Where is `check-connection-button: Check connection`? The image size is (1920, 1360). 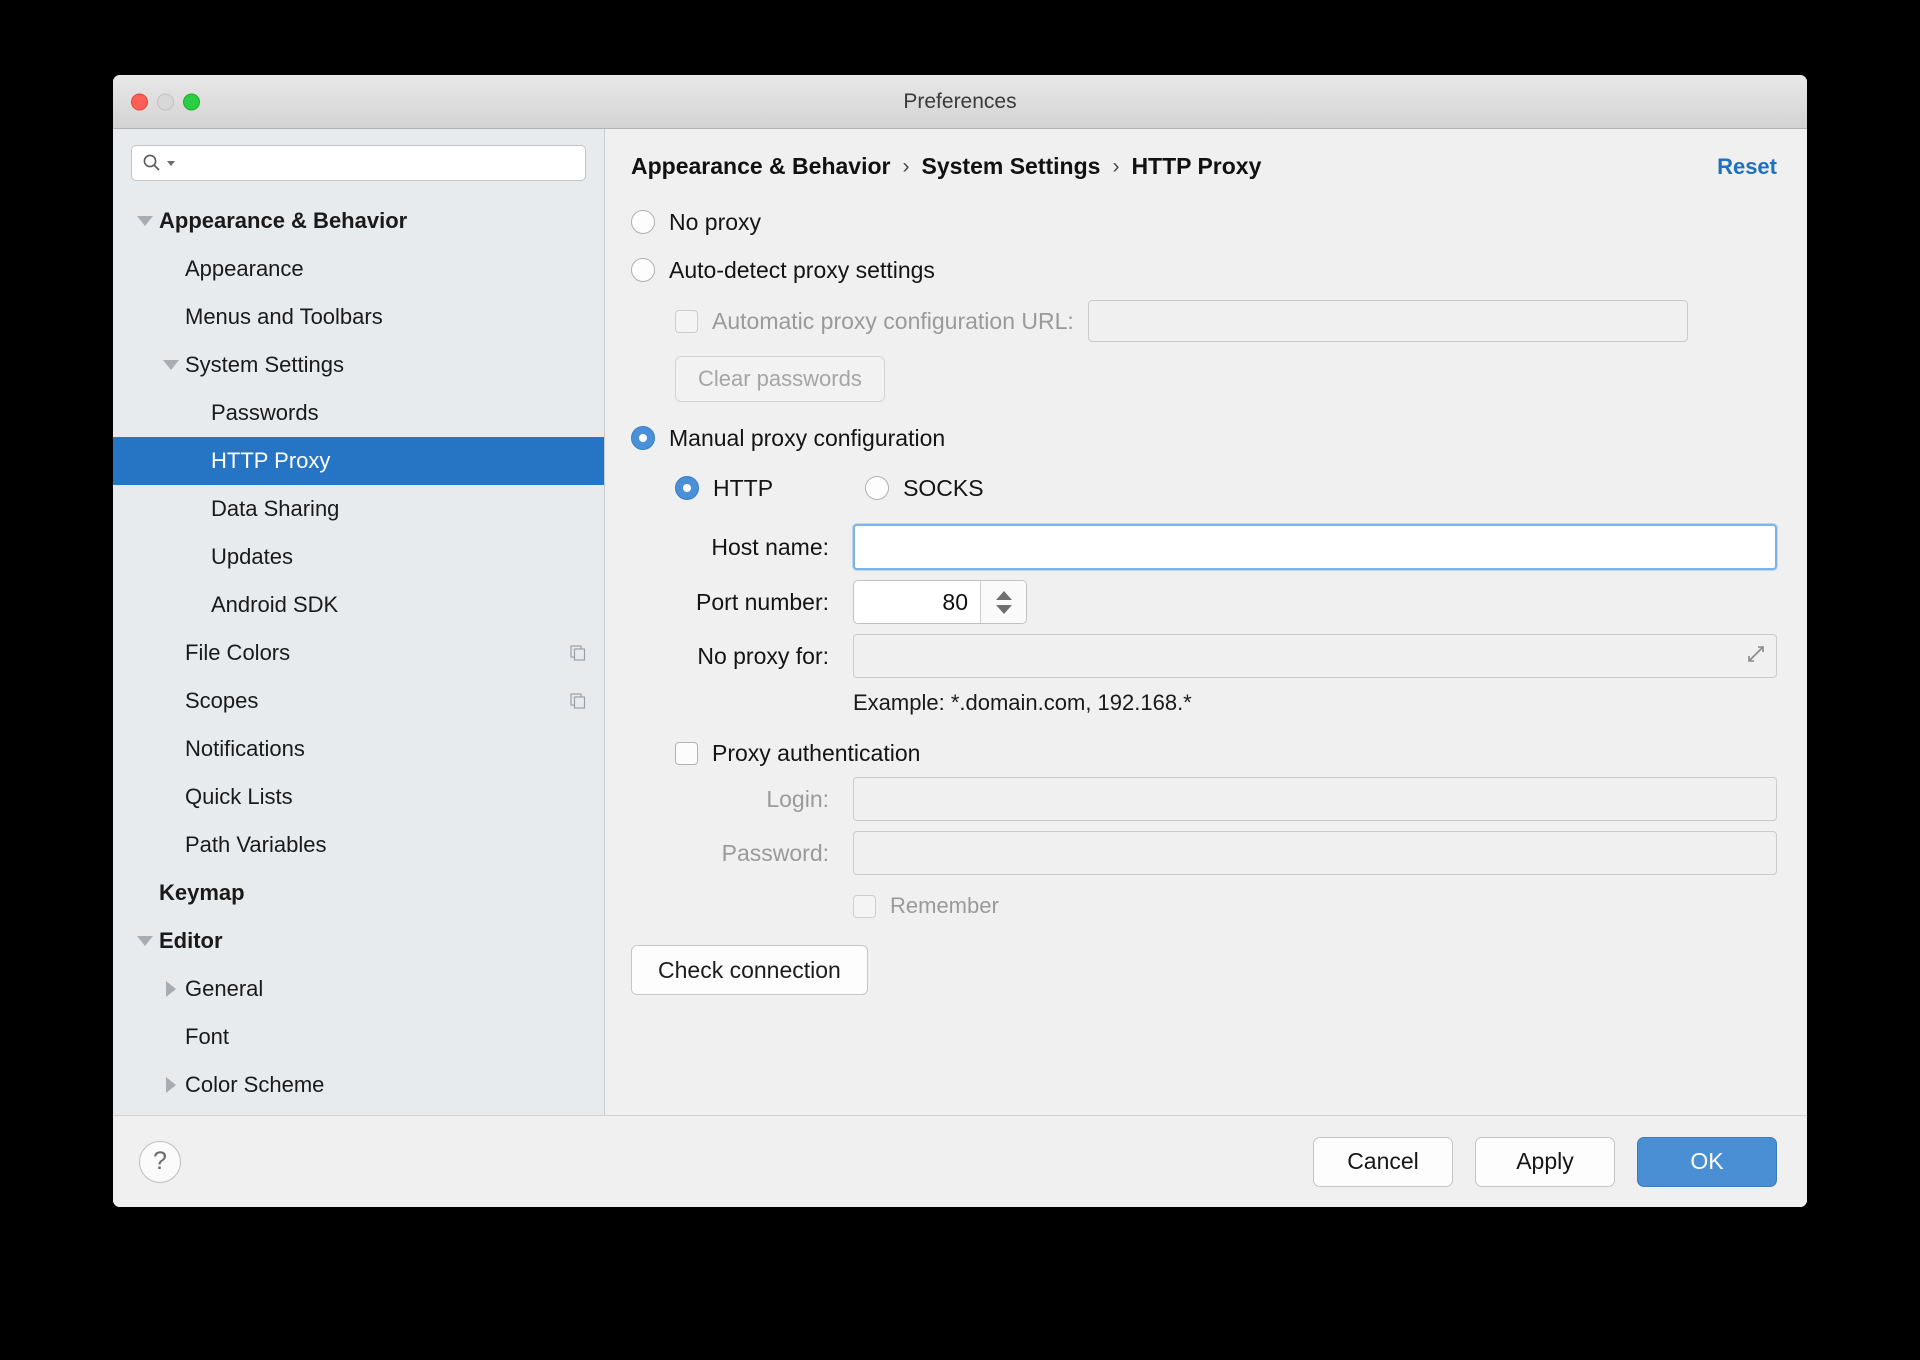
check-connection-button: Check connection is located at coordinates (749, 970).